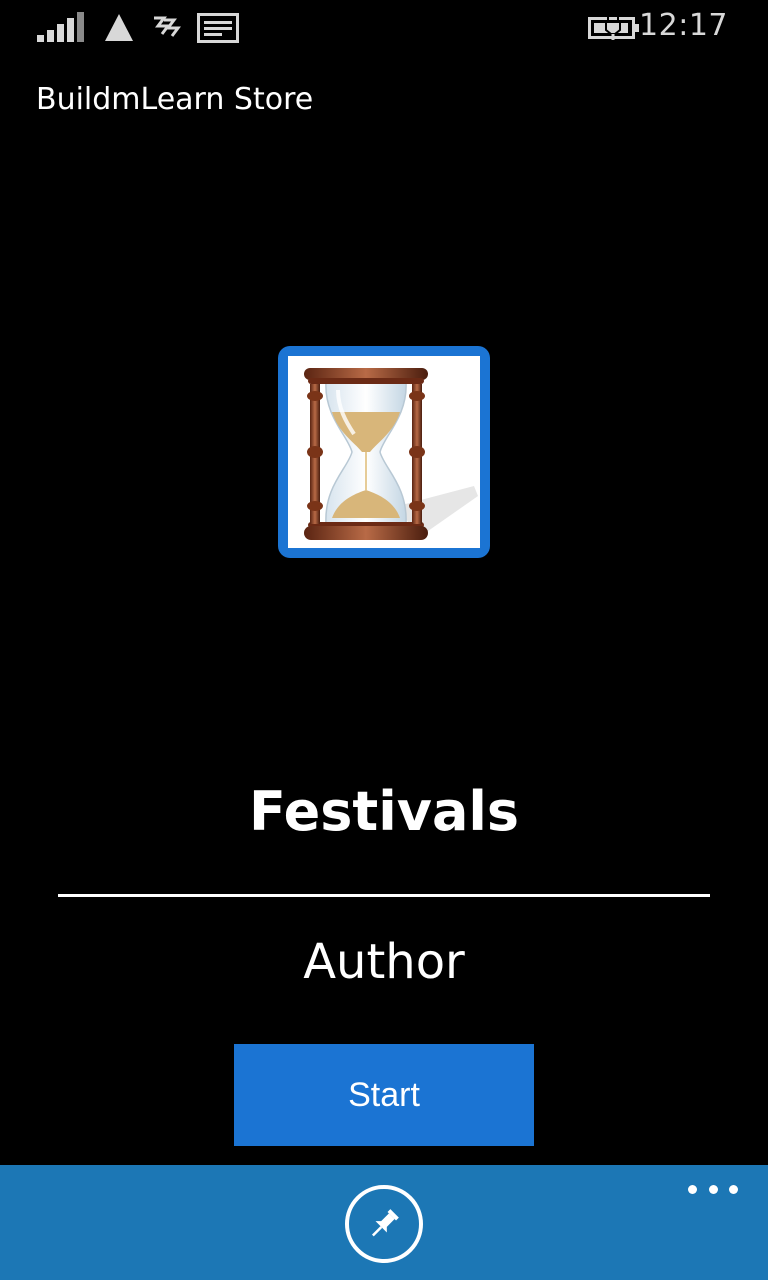  I want to click on pin-icon, so click(385, 1223).